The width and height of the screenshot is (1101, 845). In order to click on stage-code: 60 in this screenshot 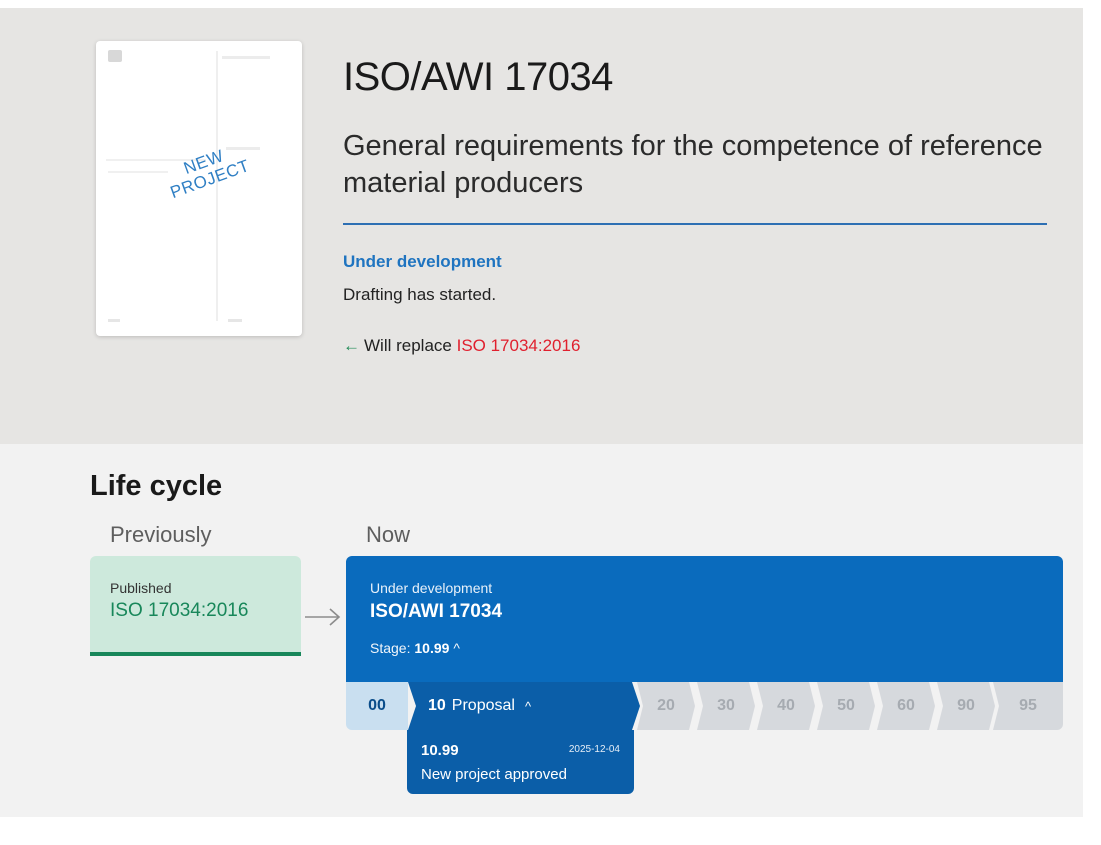, I will do `click(906, 705)`.